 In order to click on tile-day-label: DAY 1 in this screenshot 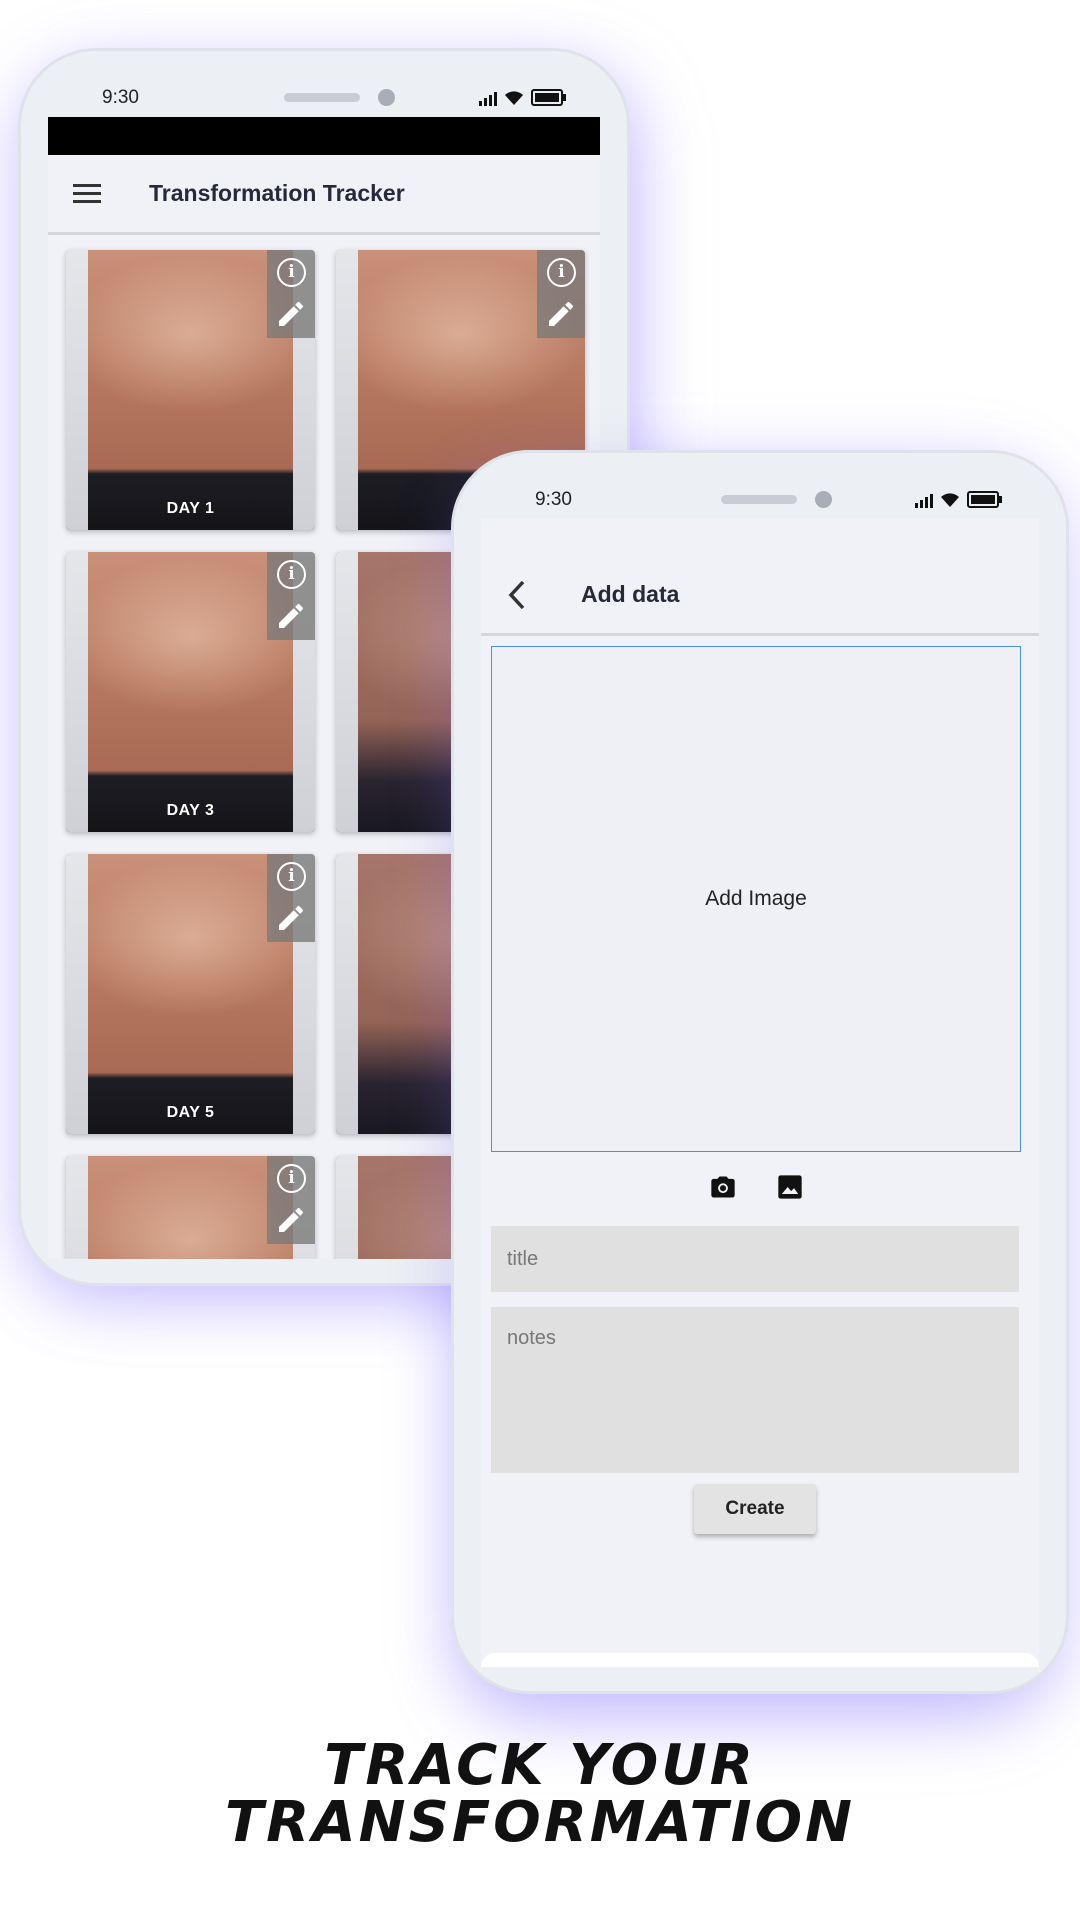, I will do `click(190, 508)`.